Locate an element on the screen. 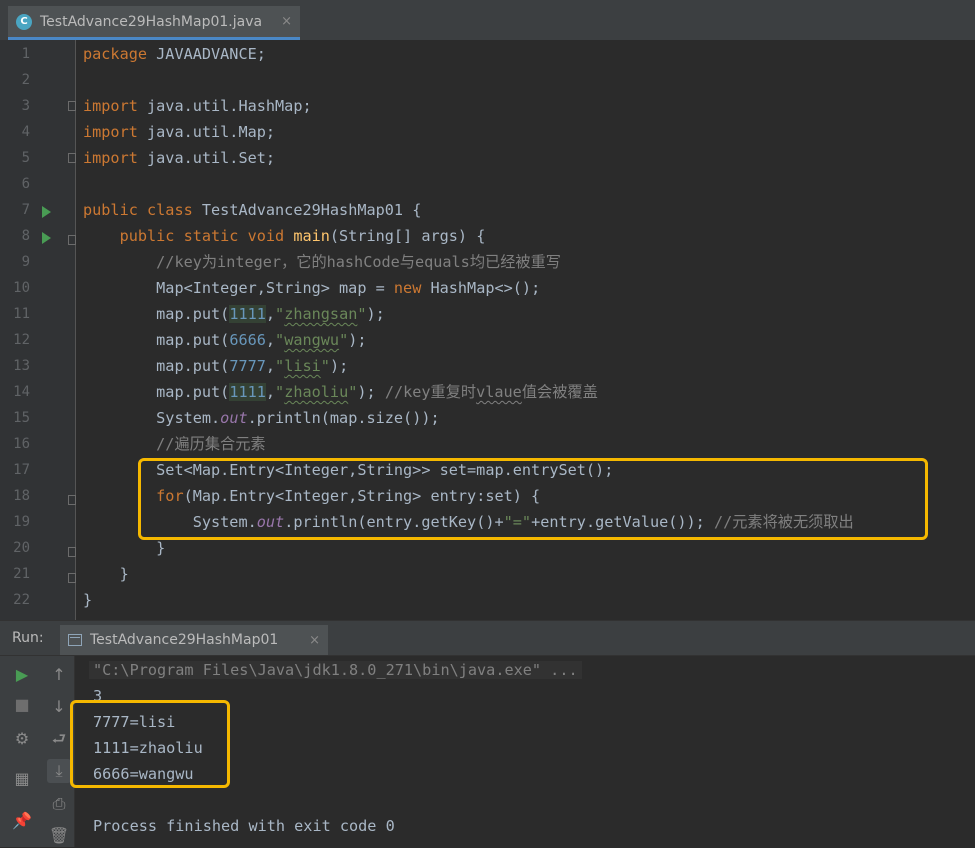 The height and width of the screenshot is (848, 975). line-number: 10 is located at coordinates (21, 288).